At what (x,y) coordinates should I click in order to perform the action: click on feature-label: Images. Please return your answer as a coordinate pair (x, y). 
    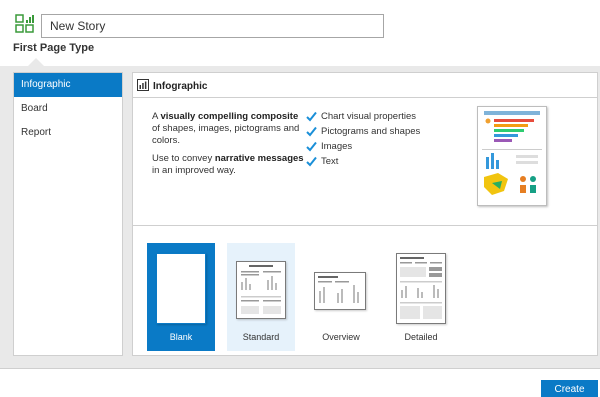
    Looking at the image, I should click on (337, 146).